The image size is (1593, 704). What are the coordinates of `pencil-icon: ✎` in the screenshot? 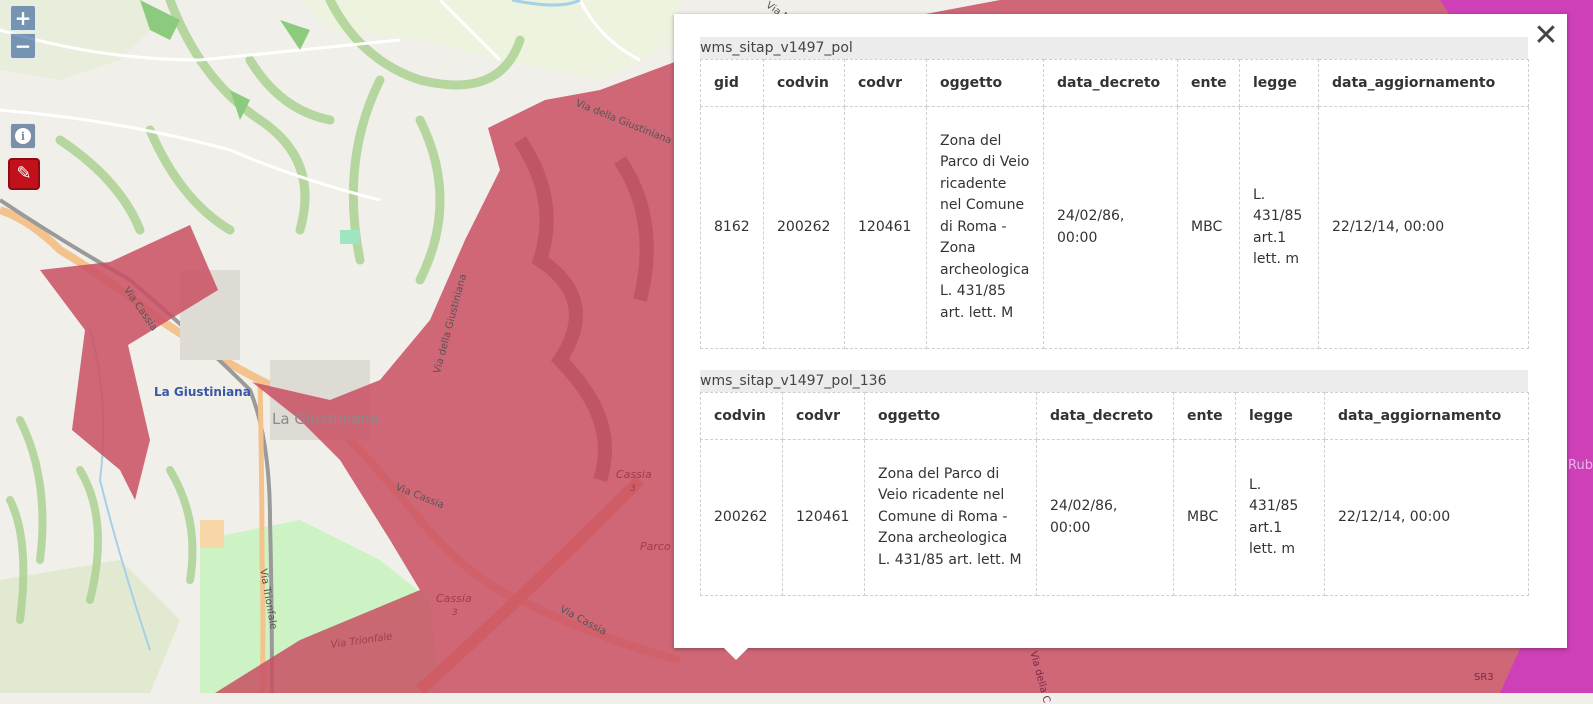 It's located at (24, 173).